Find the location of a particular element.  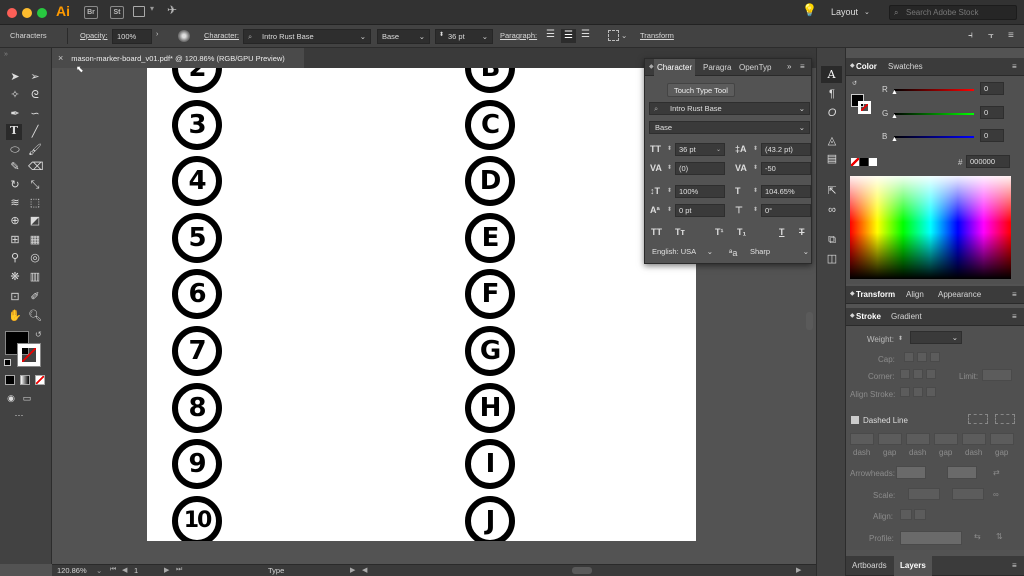

free-transform-tool-icon: ⬚ is located at coordinates (35, 203).